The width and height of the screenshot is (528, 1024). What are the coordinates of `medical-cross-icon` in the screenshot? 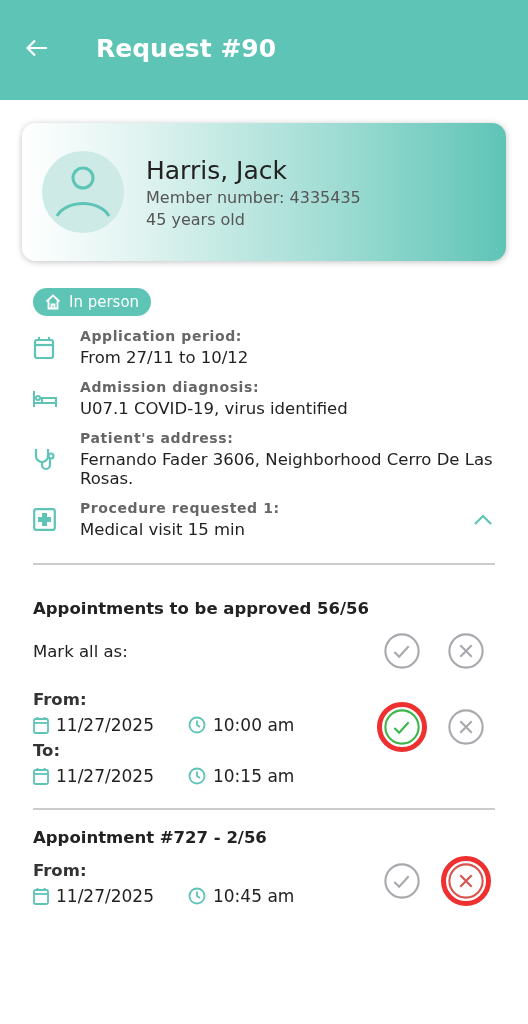 It's located at (44, 519).